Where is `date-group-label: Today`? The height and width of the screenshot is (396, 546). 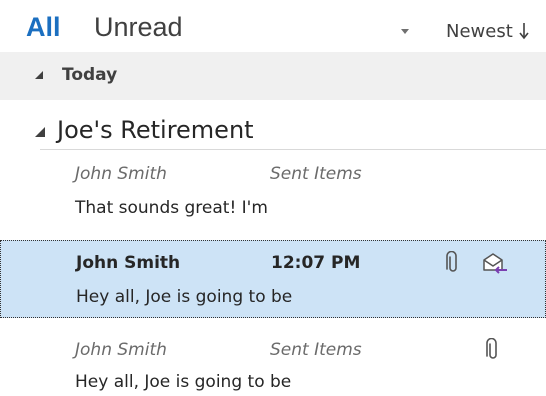 date-group-label: Today is located at coordinates (90, 75).